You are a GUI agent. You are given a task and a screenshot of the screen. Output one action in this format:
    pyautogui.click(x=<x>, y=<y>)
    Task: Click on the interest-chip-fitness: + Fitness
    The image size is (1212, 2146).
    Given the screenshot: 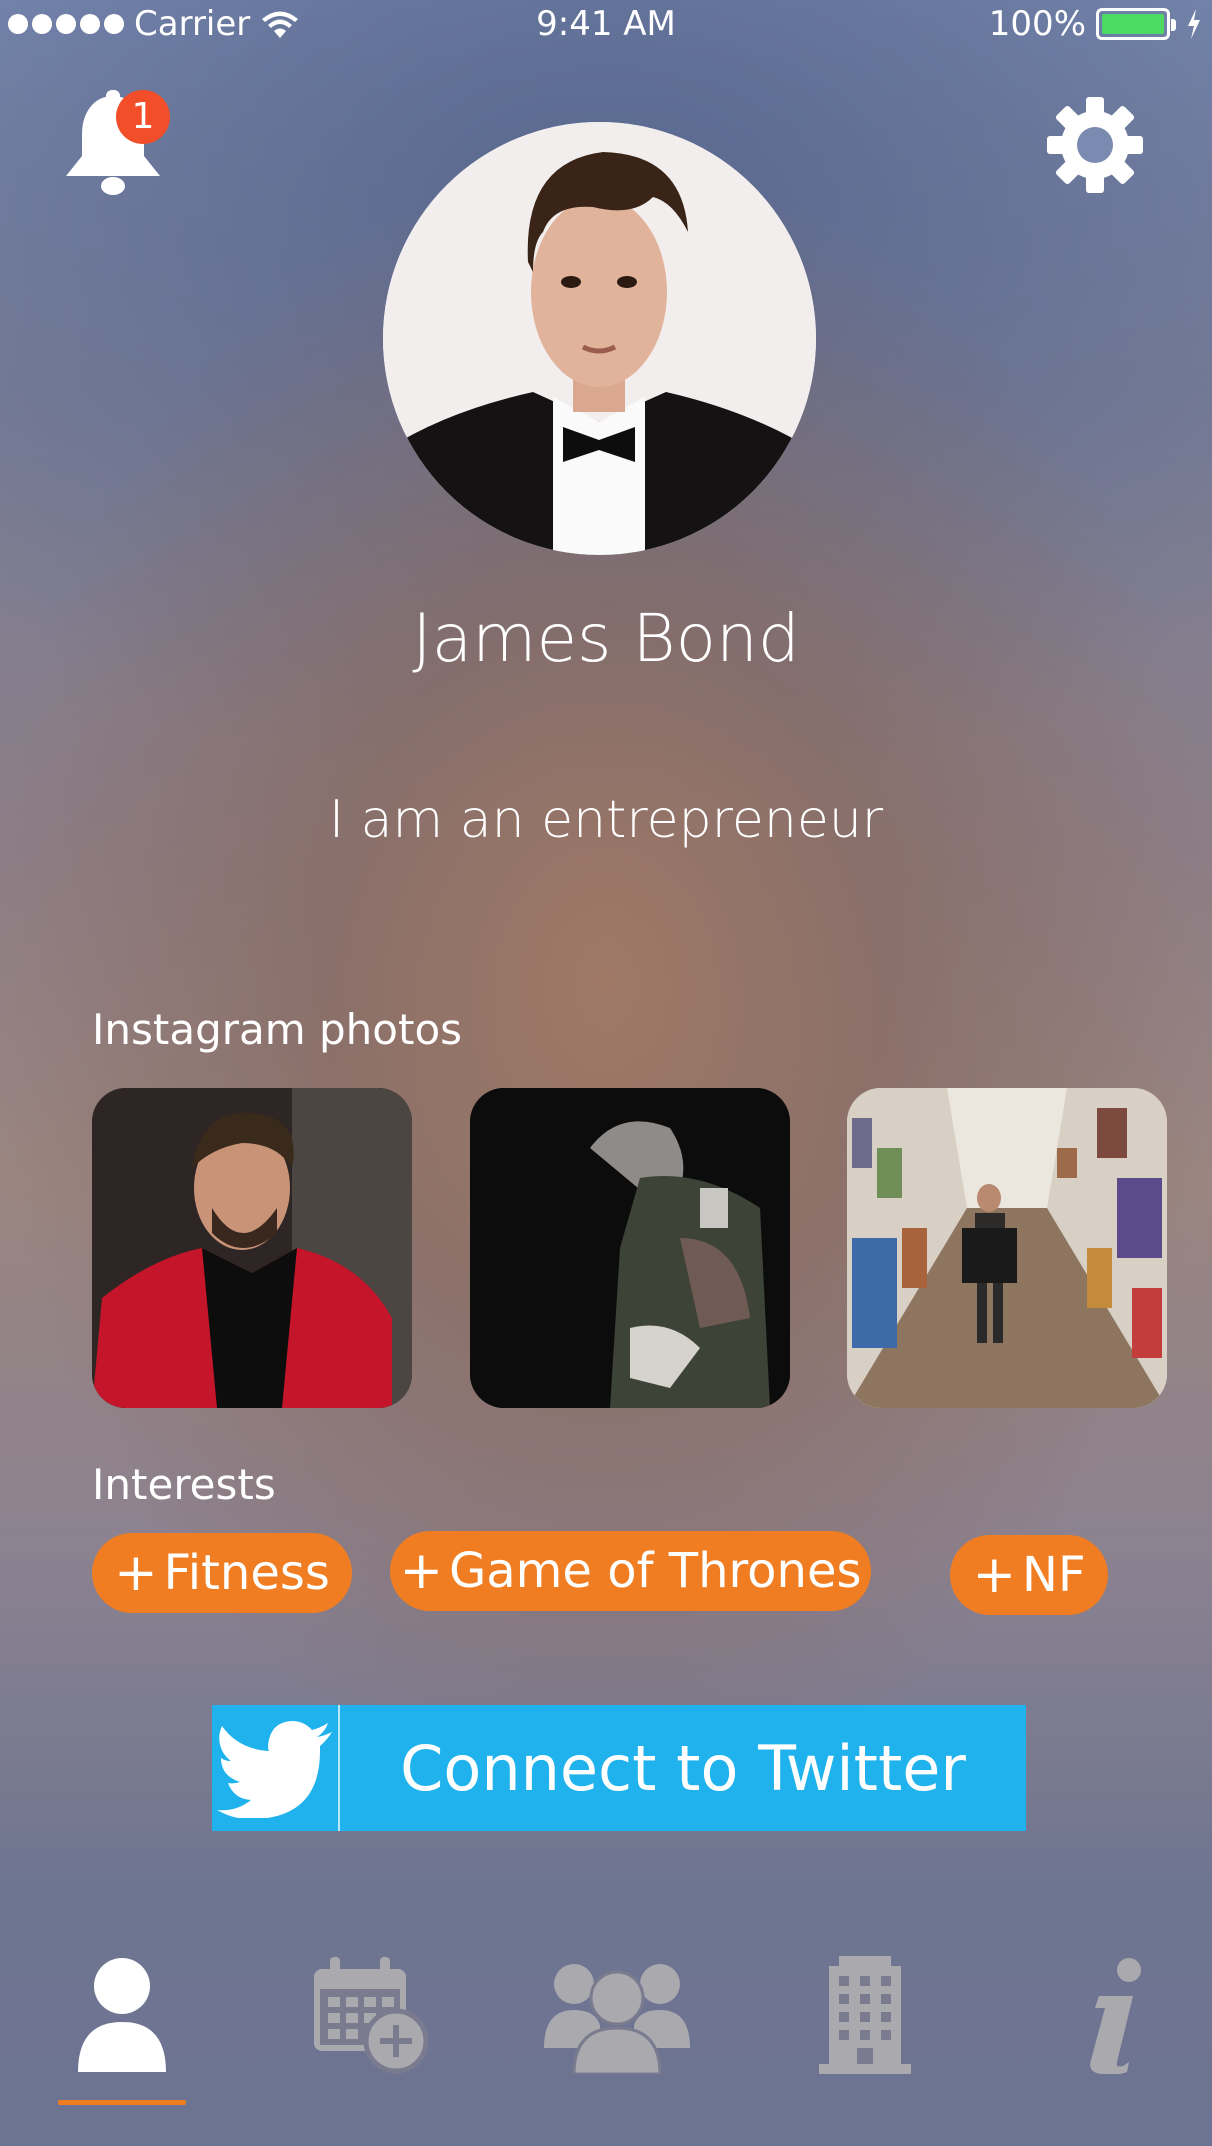 What is the action you would take?
    pyautogui.click(x=222, y=1573)
    